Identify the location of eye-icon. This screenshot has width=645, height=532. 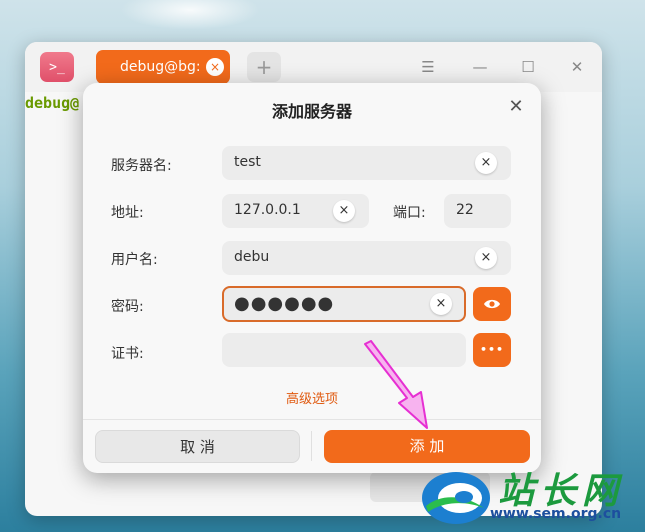
(492, 304).